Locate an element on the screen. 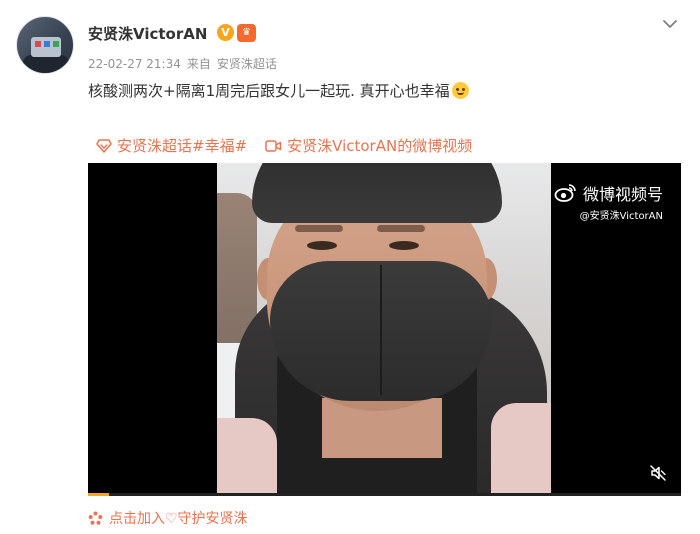 The image size is (700, 534). video-progress-bar is located at coordinates (384, 494).